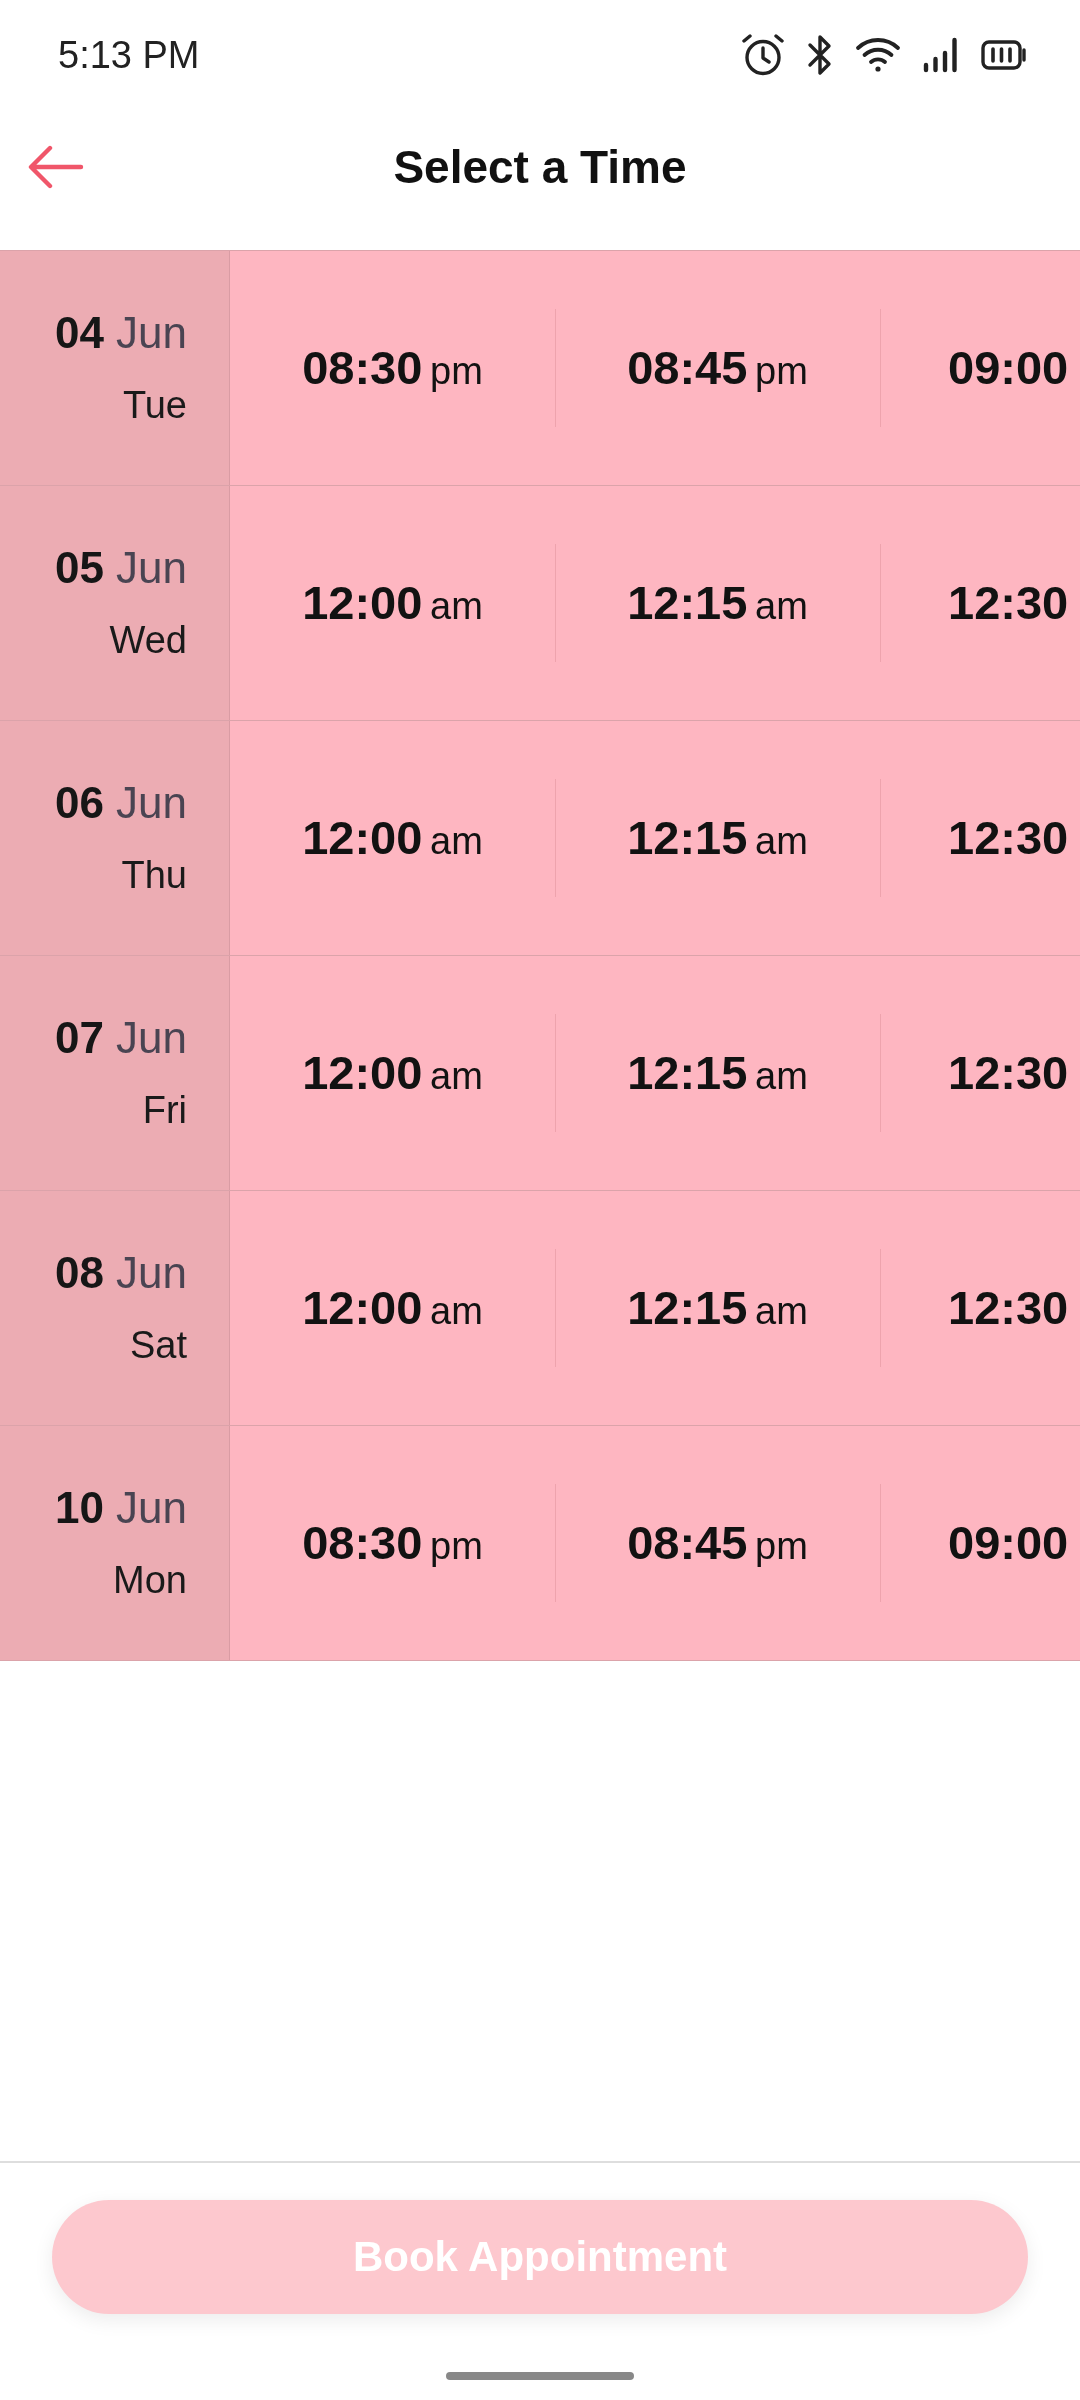 The width and height of the screenshot is (1080, 2400). What do you see at coordinates (80, 803) in the screenshot?
I see `day-number: 06` at bounding box center [80, 803].